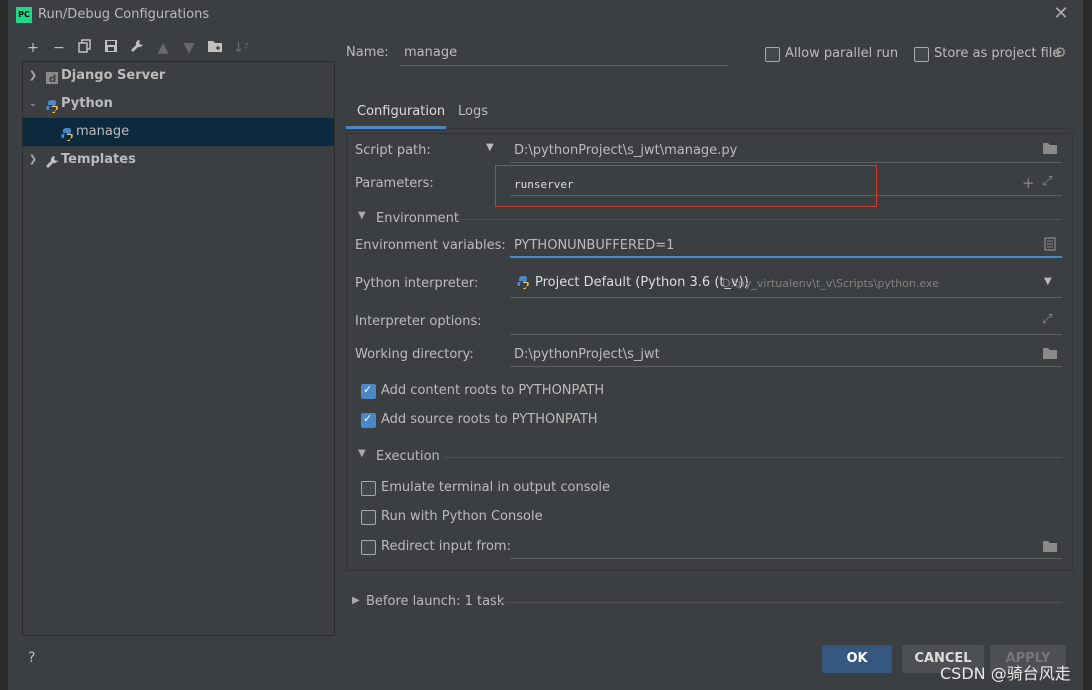 The width and height of the screenshot is (1092, 690). Describe the element at coordinates (786, 297) in the screenshot. I see `interpreter-underline` at that location.